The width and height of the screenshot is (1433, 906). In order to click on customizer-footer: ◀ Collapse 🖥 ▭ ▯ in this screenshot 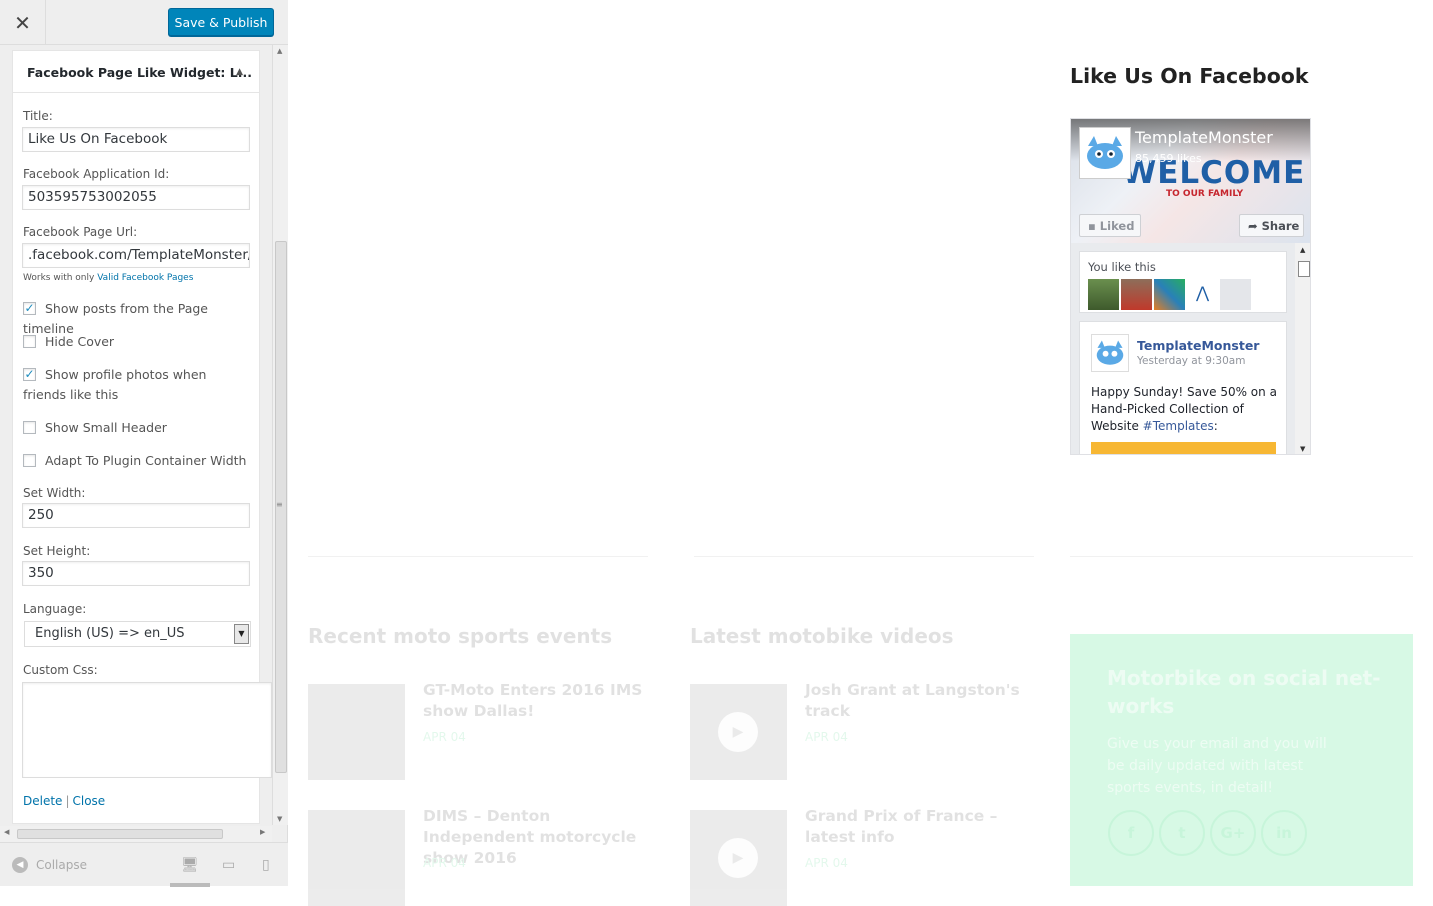, I will do `click(144, 864)`.